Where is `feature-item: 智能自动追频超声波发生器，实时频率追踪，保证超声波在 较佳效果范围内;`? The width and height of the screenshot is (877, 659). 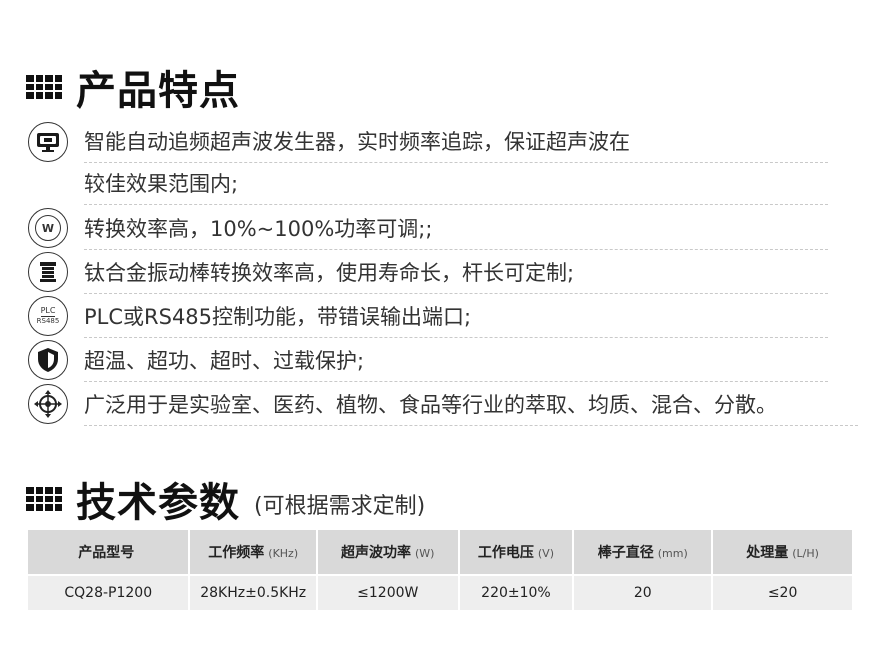
feature-item: 智能自动追频超声波发生器，实时频率追踪，保证超声波在 较佳效果范围内; is located at coordinates (428, 163).